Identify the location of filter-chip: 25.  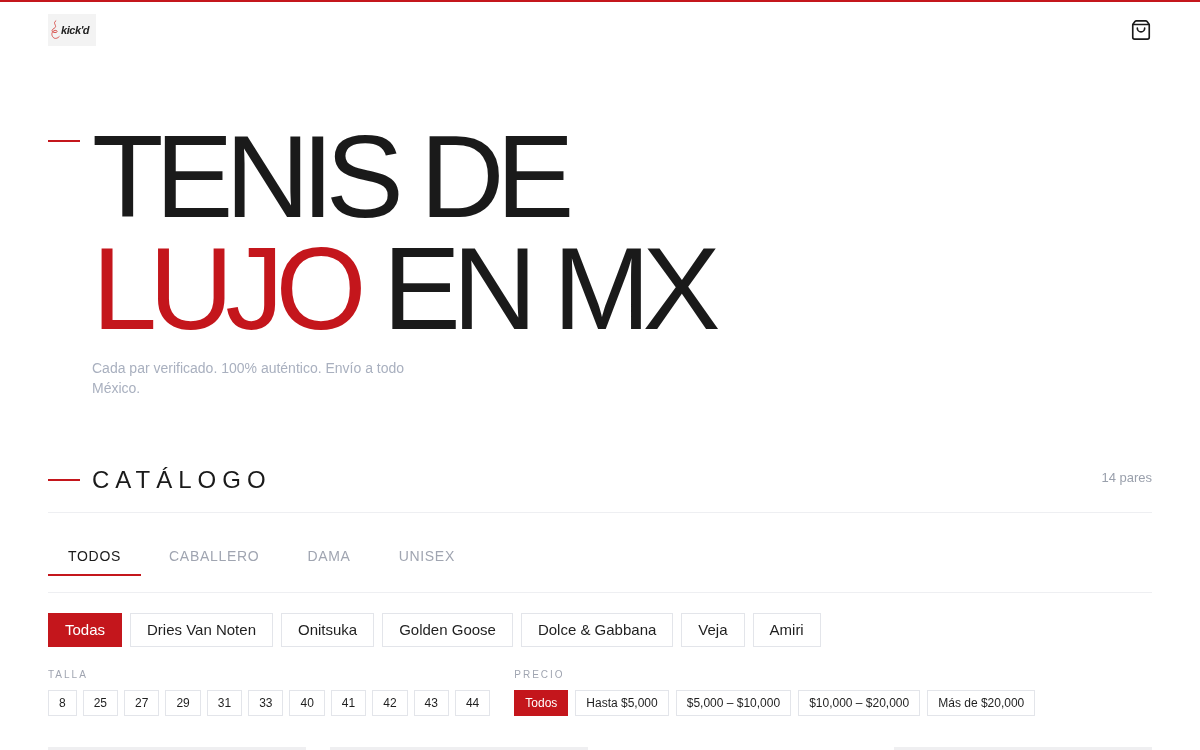
(100, 703).